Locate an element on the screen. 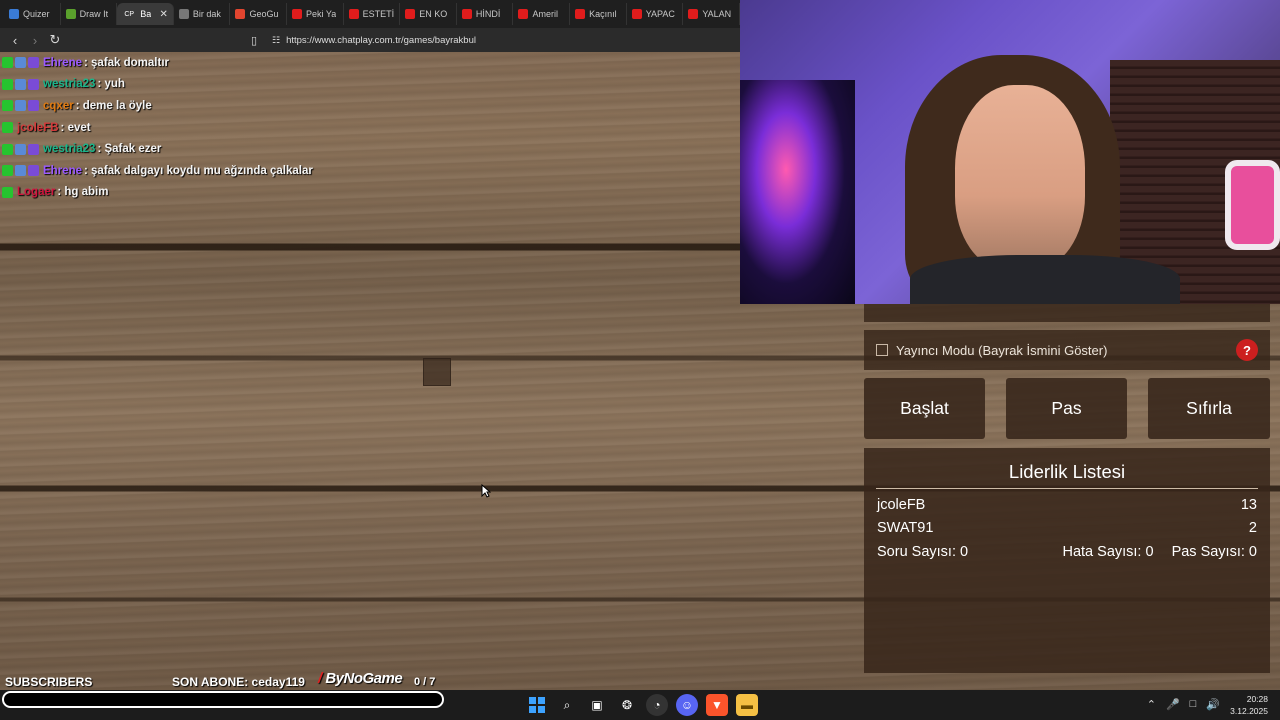 The height and width of the screenshot is (720, 1280). obs-icon: ◔ is located at coordinates (657, 705).